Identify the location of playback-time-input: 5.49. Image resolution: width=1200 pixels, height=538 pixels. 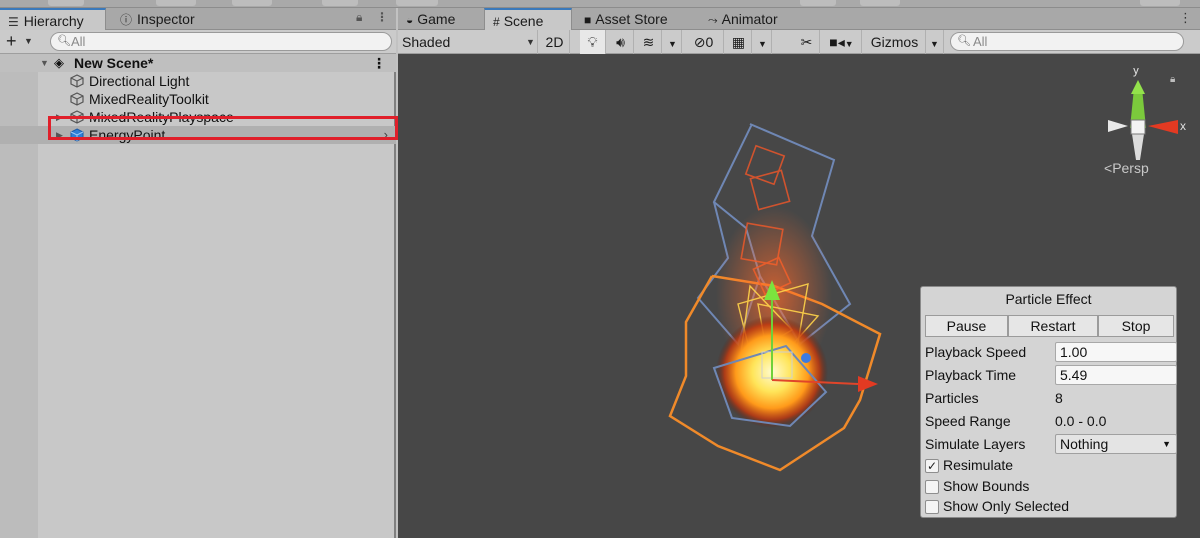
(1116, 375).